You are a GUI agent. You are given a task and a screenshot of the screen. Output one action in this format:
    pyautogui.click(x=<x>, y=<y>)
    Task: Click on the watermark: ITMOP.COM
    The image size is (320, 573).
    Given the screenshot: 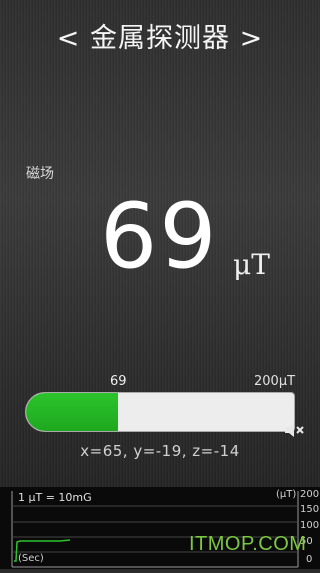 What is the action you would take?
    pyautogui.click(x=248, y=544)
    